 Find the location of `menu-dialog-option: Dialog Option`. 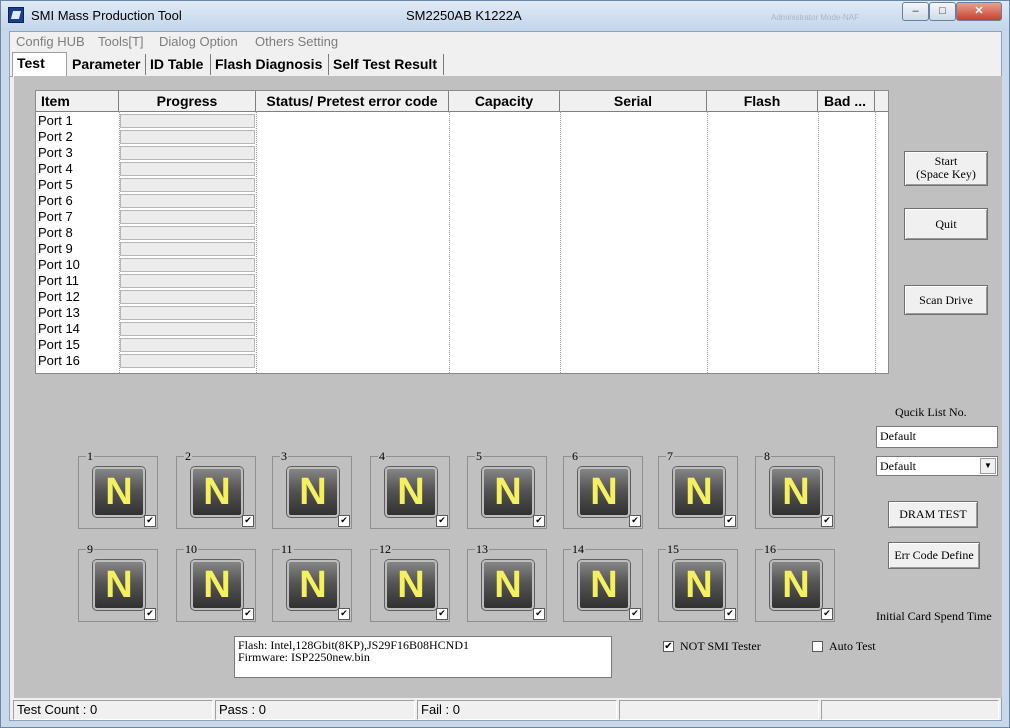

menu-dialog-option: Dialog Option is located at coordinates (198, 41).